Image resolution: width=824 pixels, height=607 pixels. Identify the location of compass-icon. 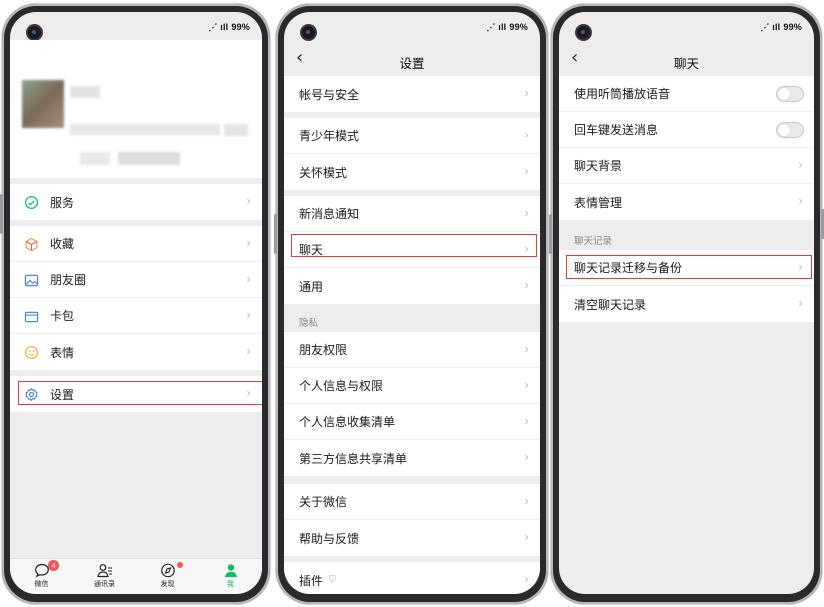
(167, 570).